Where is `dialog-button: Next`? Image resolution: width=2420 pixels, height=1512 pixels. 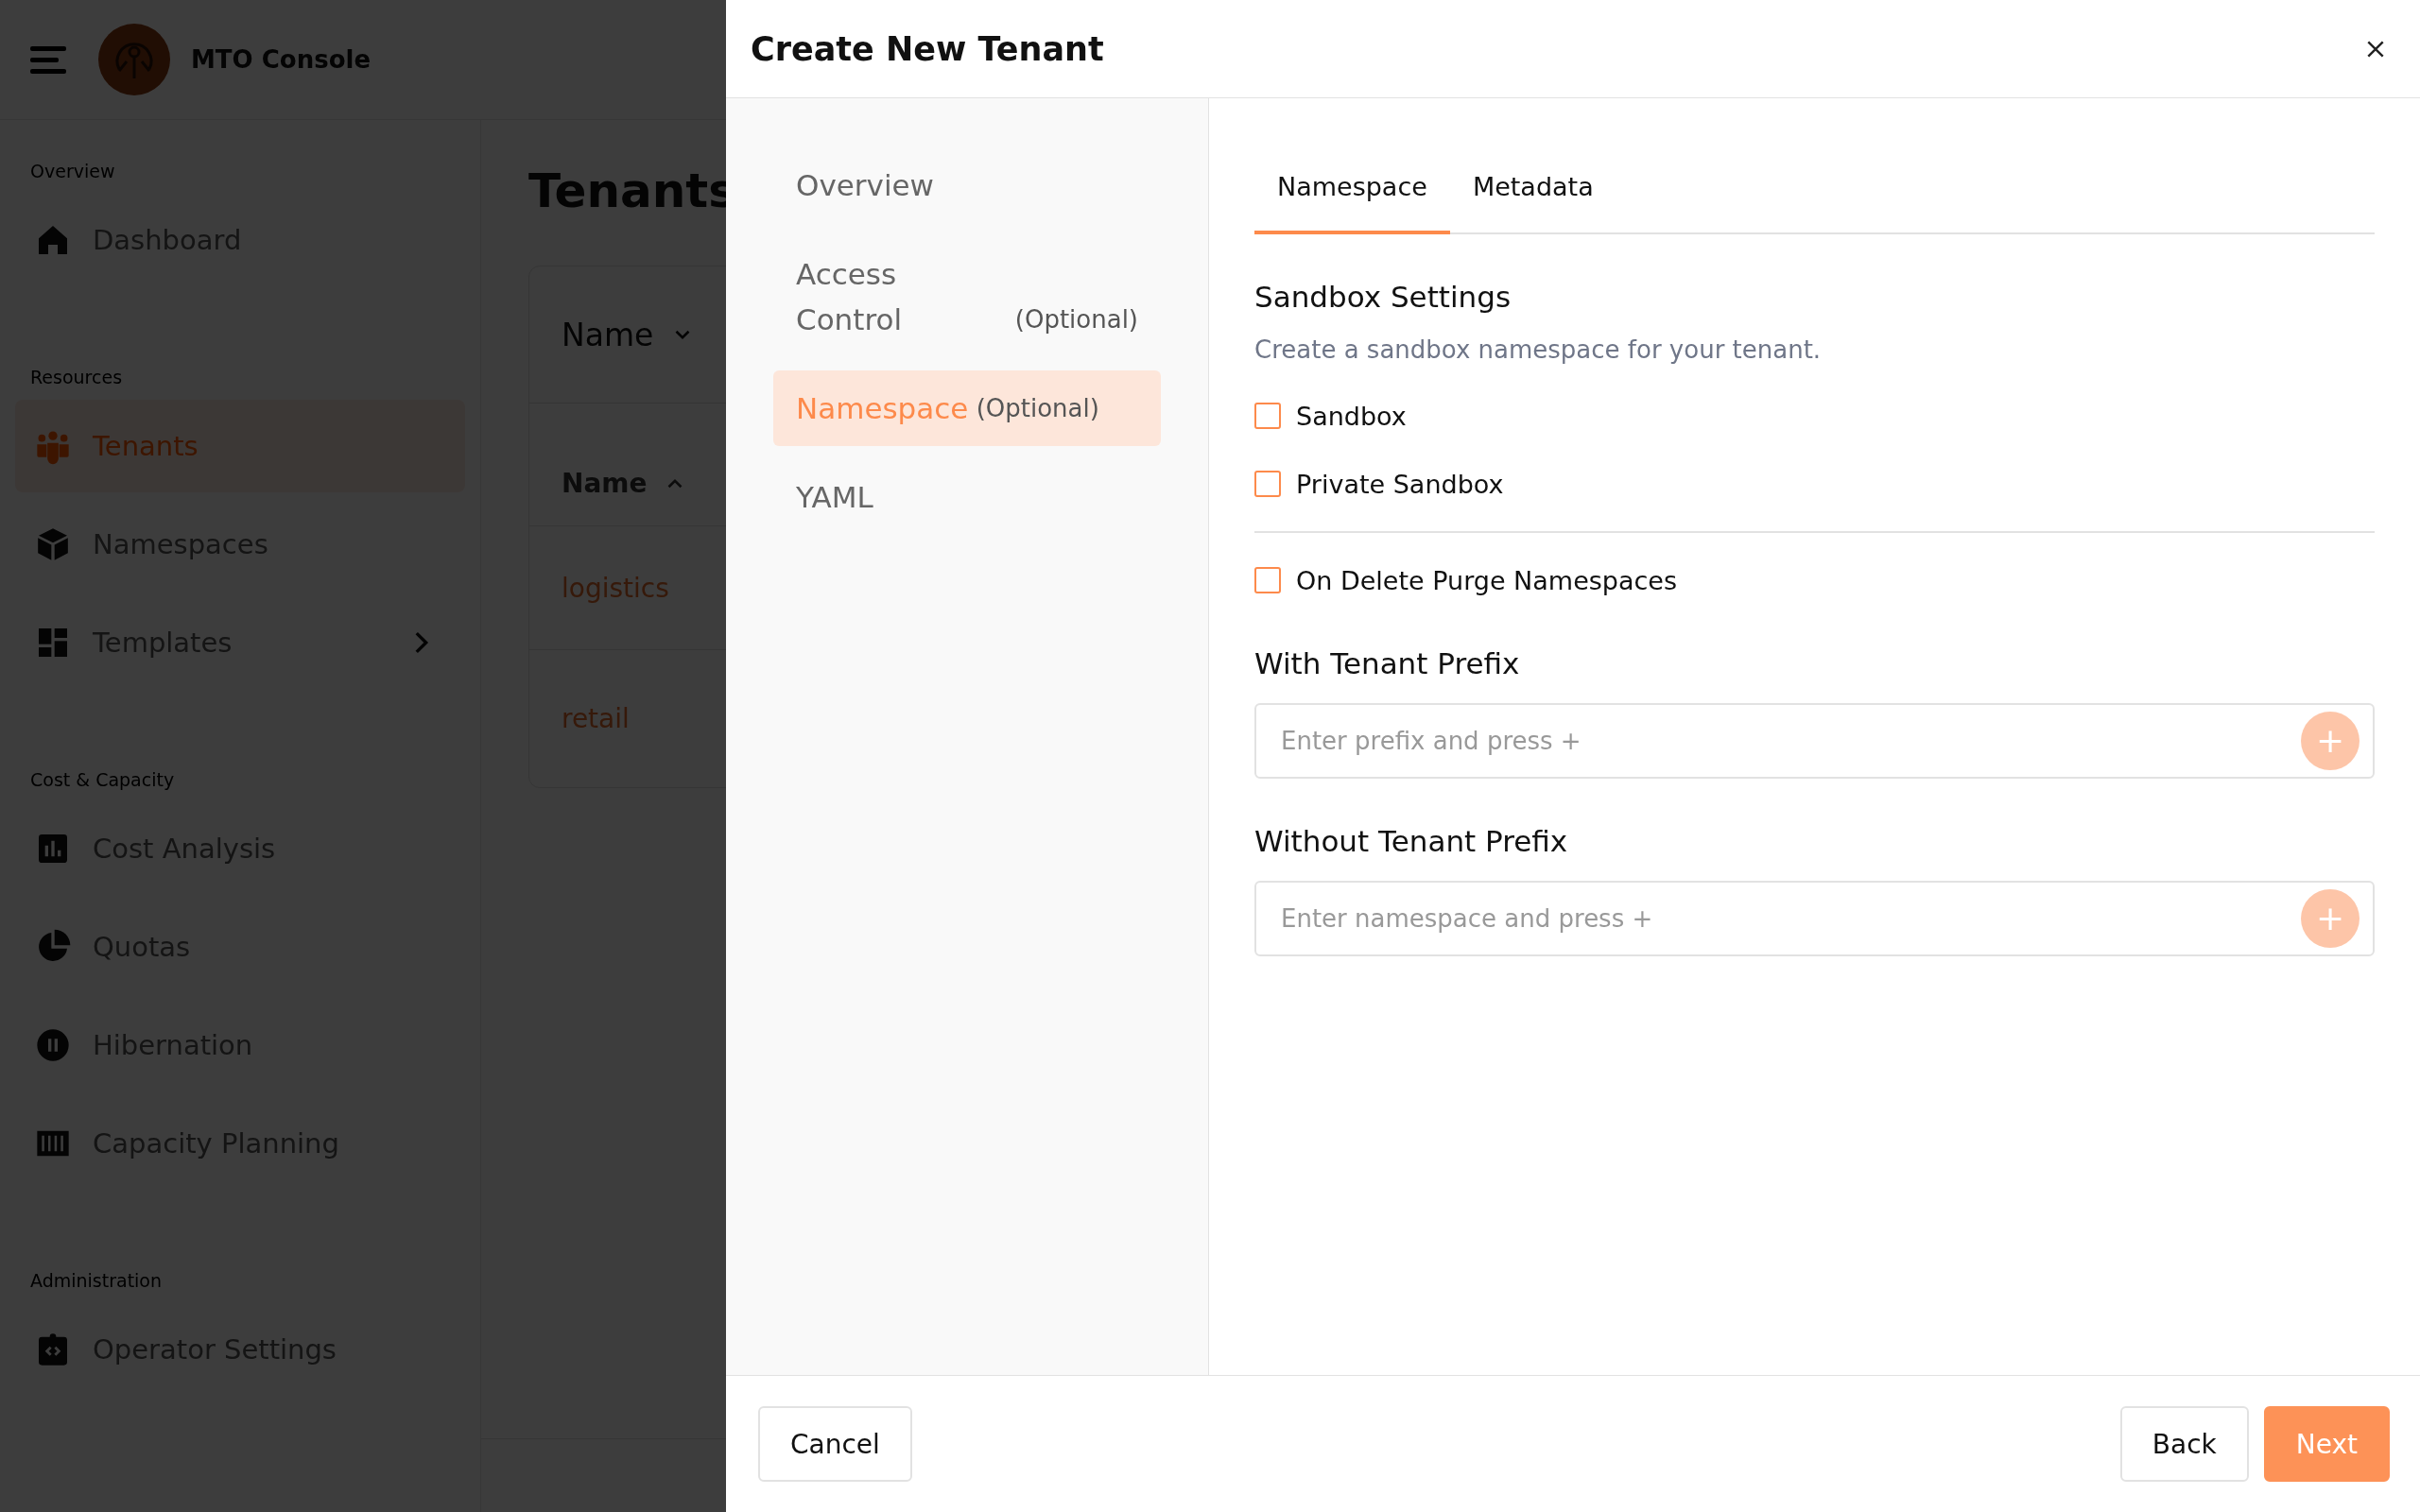
dialog-button: Next is located at coordinates (2326, 1444).